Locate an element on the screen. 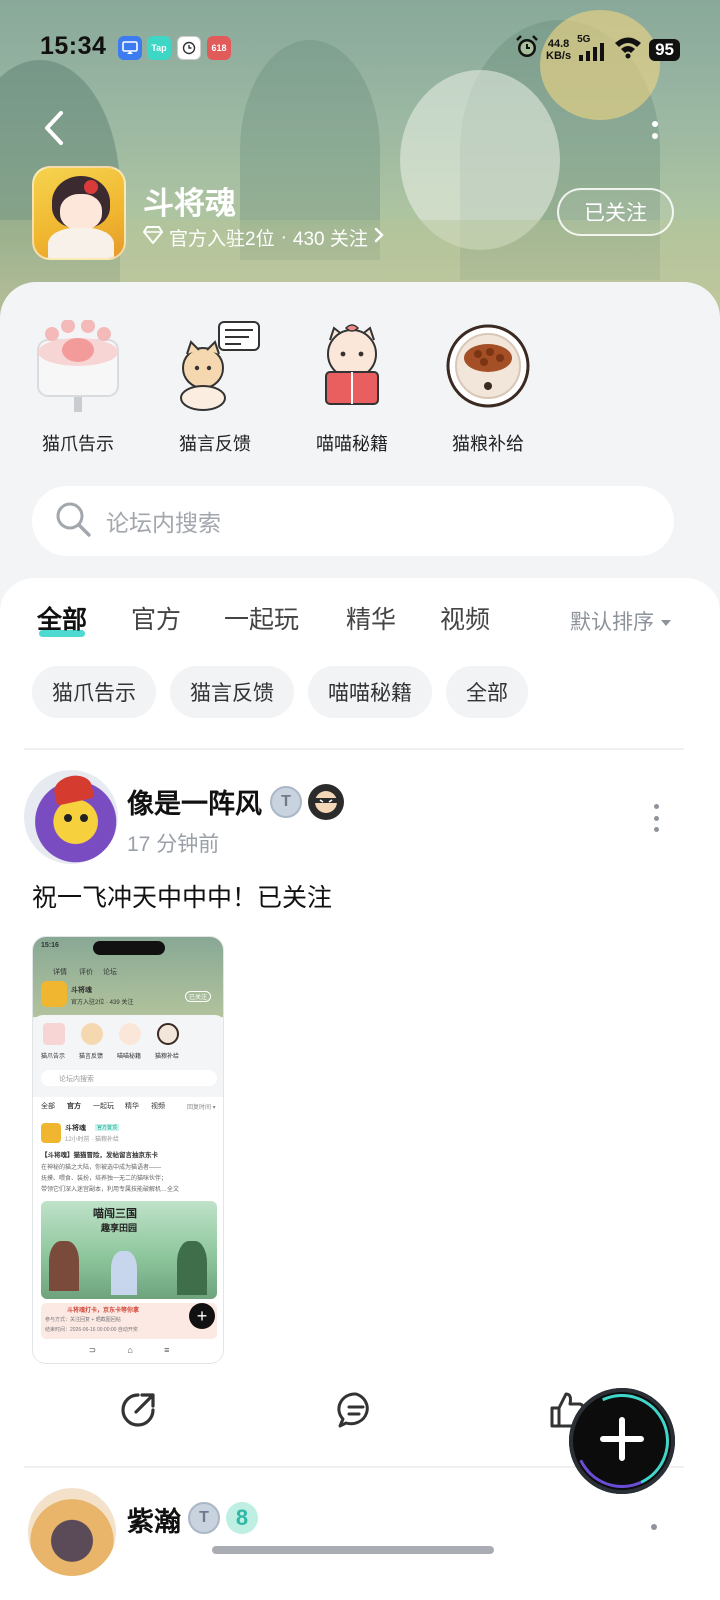 Image resolution: width=720 pixels, height=1600 pixels. shortcut-row: 猫爪告示 猫言反馈 喵喵秘籍 猫粮补给 is located at coordinates (360, 394).